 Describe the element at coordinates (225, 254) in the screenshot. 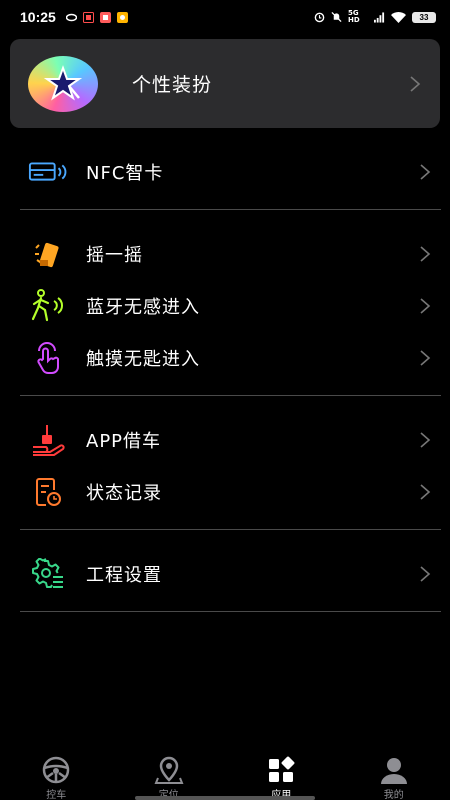

I see `menu-item-shake: 摇一摇` at that location.